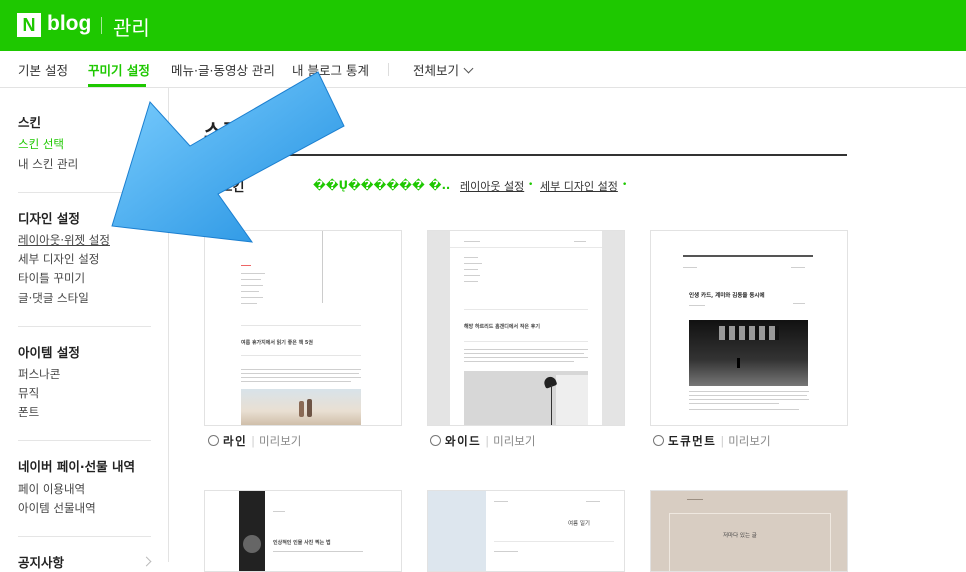 This screenshot has width=966, height=572. Describe the element at coordinates (101, 25) in the screenshot. I see `logo-divider` at that location.